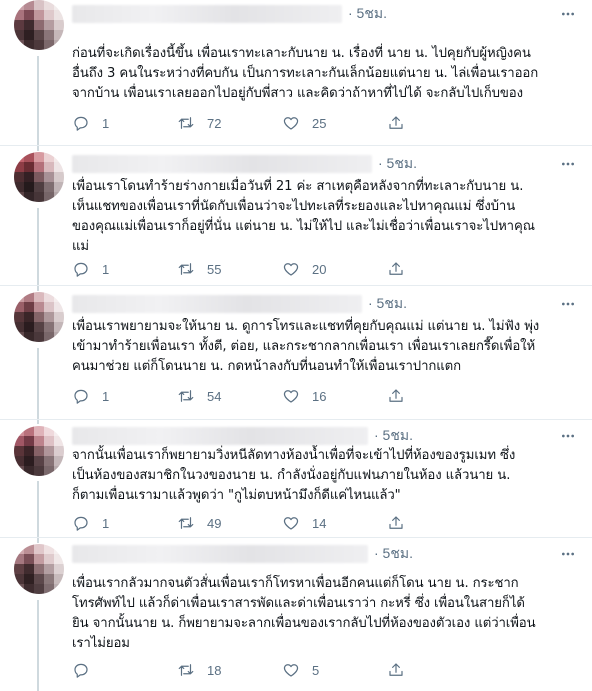 Image resolution: width=592 pixels, height=691 pixels. What do you see at coordinates (334, 396) in the screenshot?
I see `like-button: 16` at bounding box center [334, 396].